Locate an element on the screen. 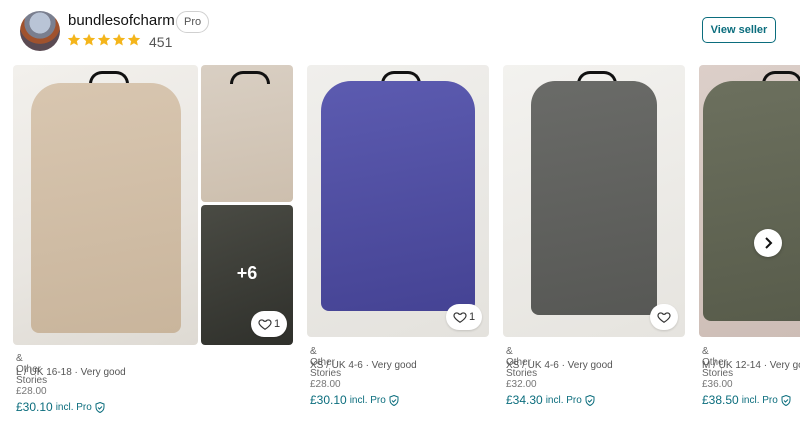 The height and width of the screenshot is (424, 800). pro-badge: Pro is located at coordinates (193, 22).